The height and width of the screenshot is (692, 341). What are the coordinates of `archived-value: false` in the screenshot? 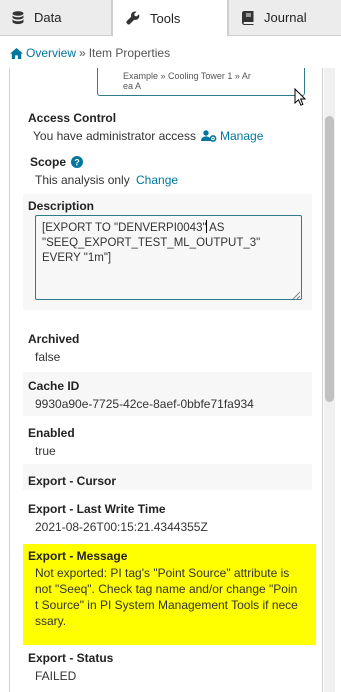 It's located at (48, 357).